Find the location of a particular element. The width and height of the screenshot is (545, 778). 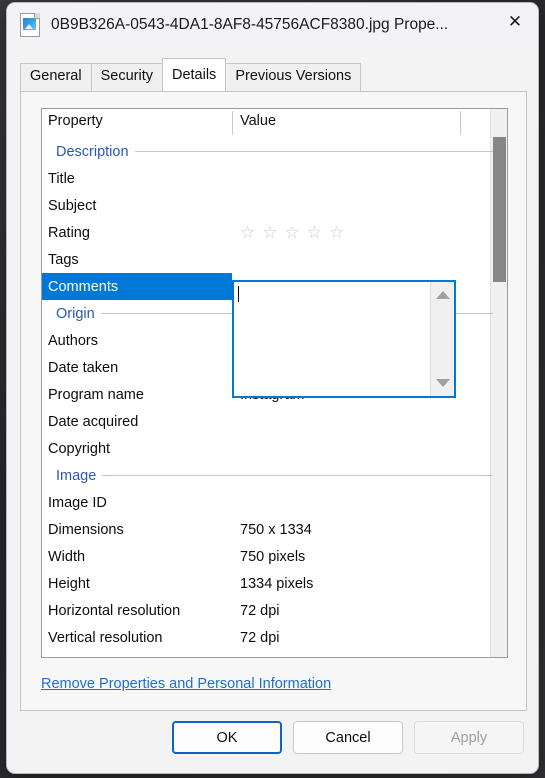

property-row: Title is located at coordinates (274, 178).